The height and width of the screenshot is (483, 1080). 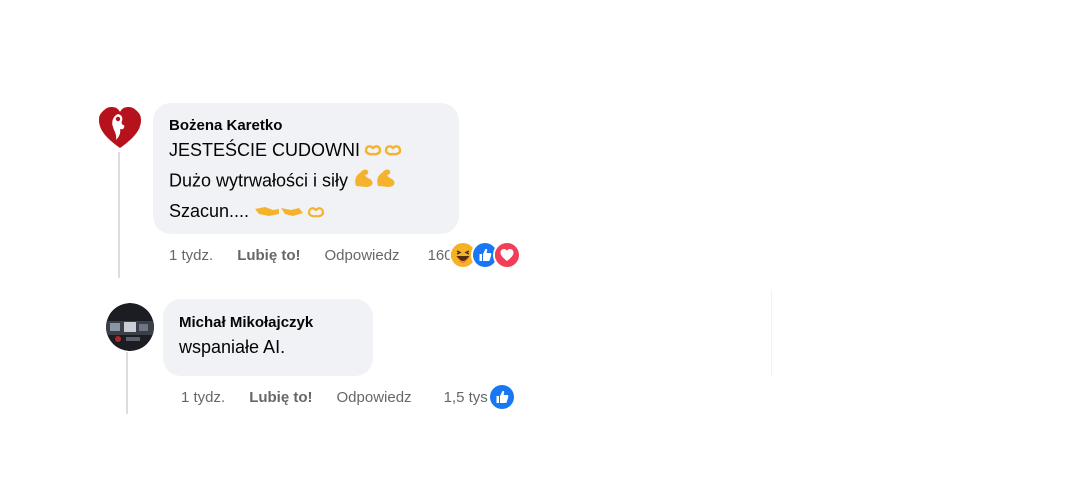 I want to click on comment-text: JESTEŚCIE CUDOWNI, so click(x=265, y=150).